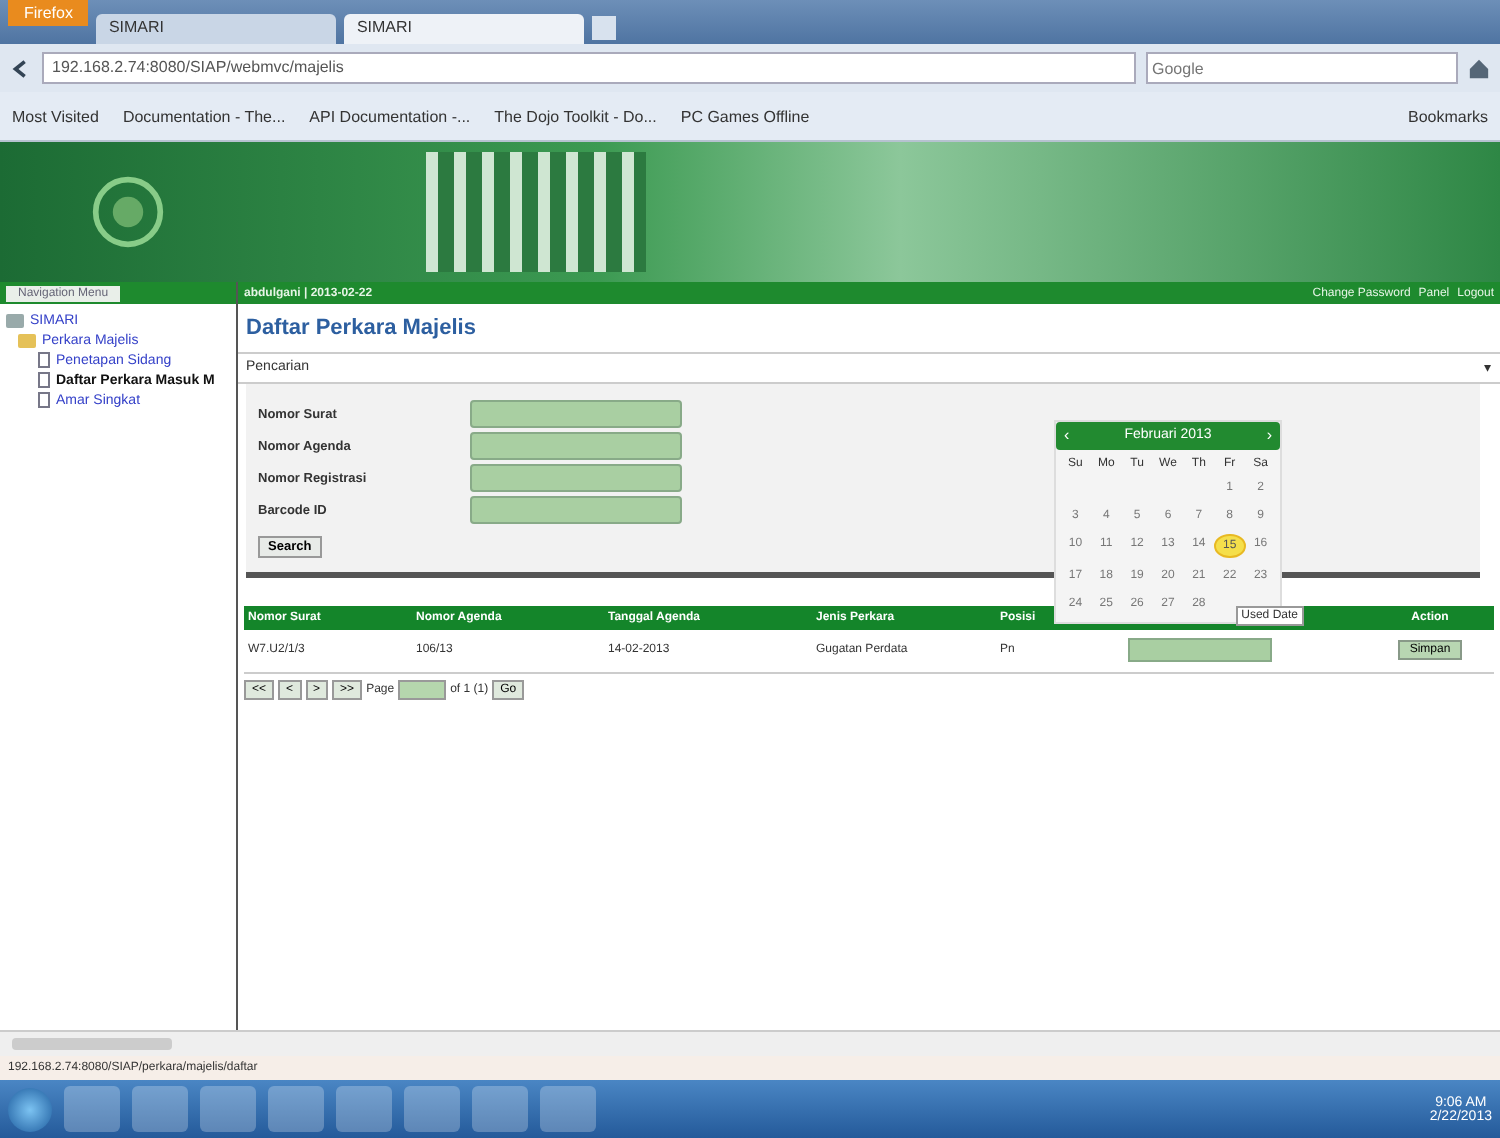  I want to click on previous-month-button: ‹, so click(1067, 436).